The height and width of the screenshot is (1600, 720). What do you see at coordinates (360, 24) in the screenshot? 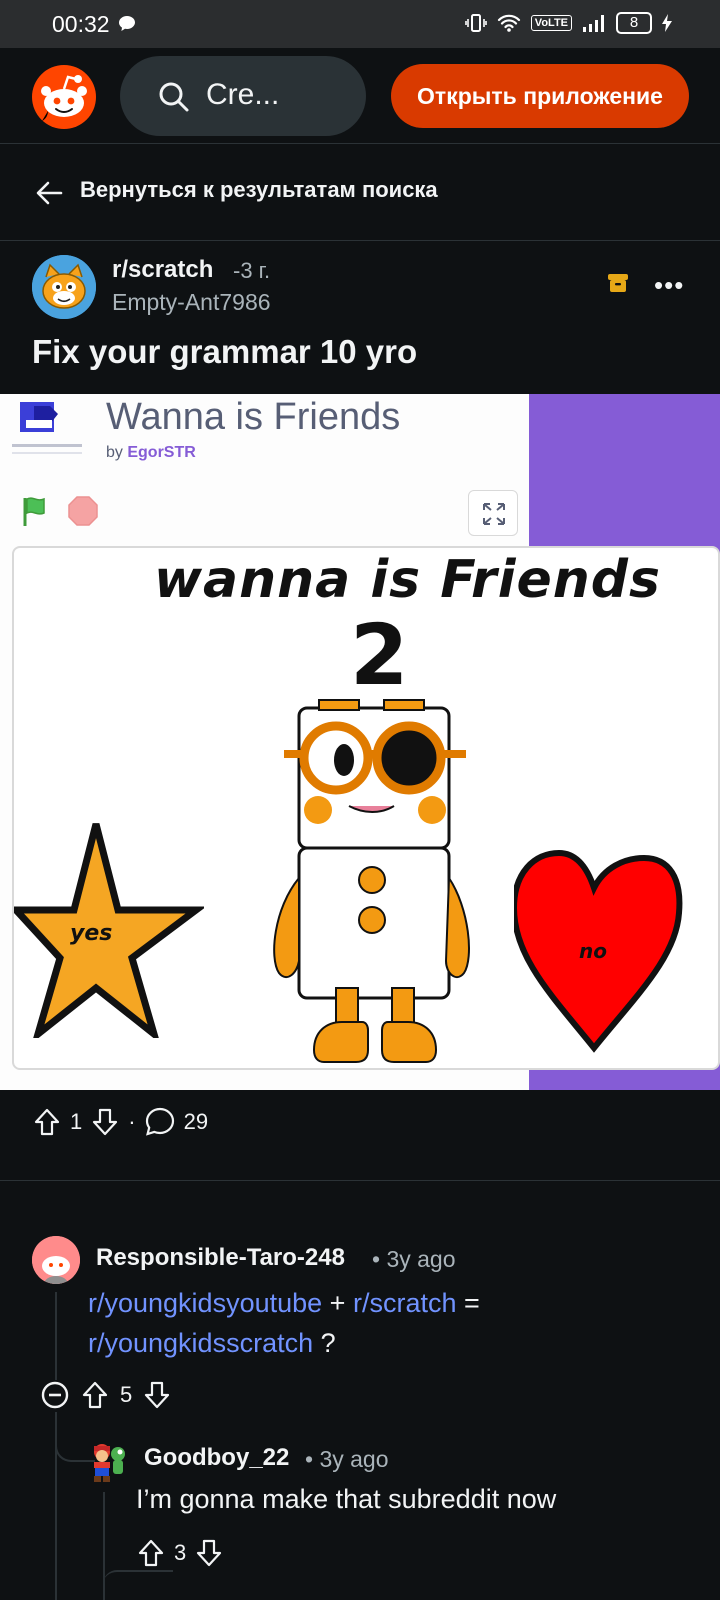
I see `status-bar: 00:32 VoLTE 8` at bounding box center [360, 24].